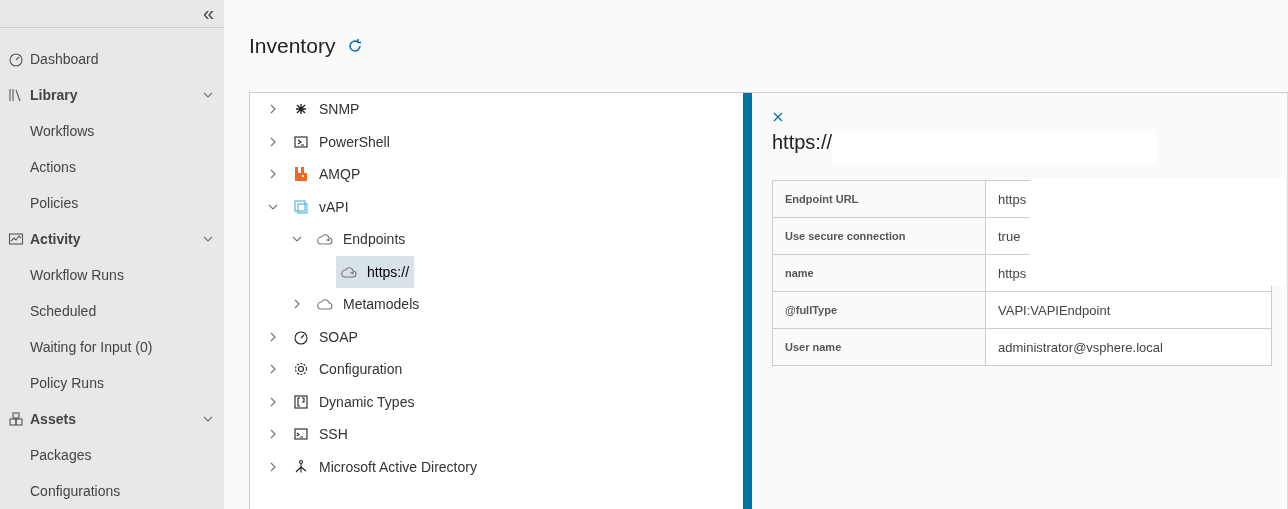 This screenshot has height=509, width=1288. What do you see at coordinates (325, 304) in the screenshot?
I see `cloud-icon` at bounding box center [325, 304].